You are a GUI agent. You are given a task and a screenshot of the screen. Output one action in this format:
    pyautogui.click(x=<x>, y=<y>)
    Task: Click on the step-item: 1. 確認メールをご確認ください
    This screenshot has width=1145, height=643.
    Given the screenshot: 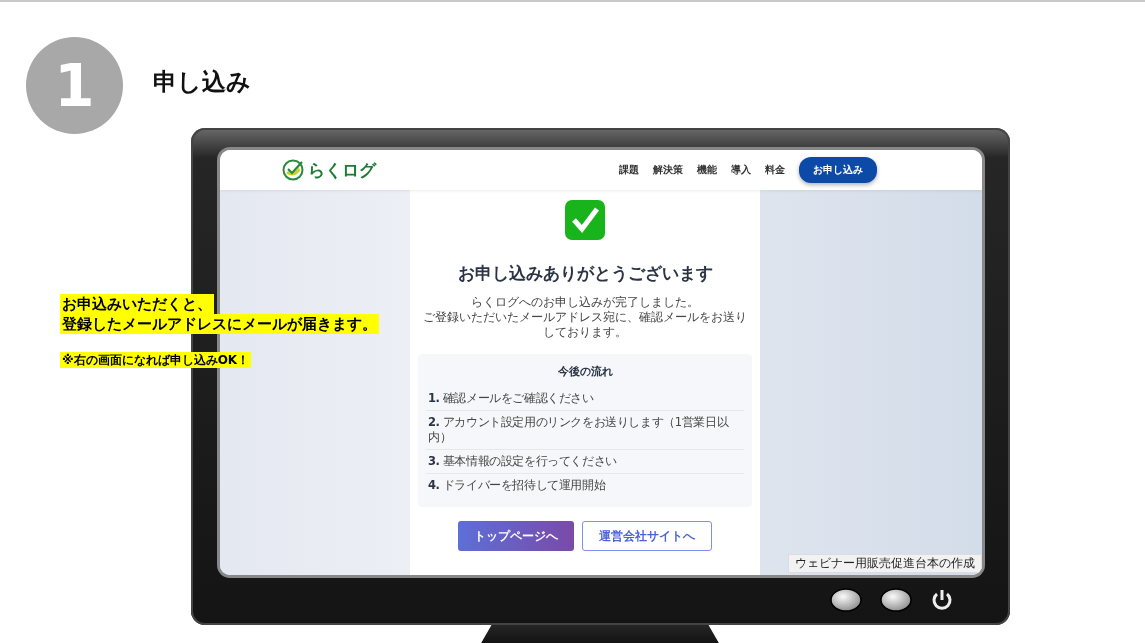 What is the action you would take?
    pyautogui.click(x=585, y=399)
    